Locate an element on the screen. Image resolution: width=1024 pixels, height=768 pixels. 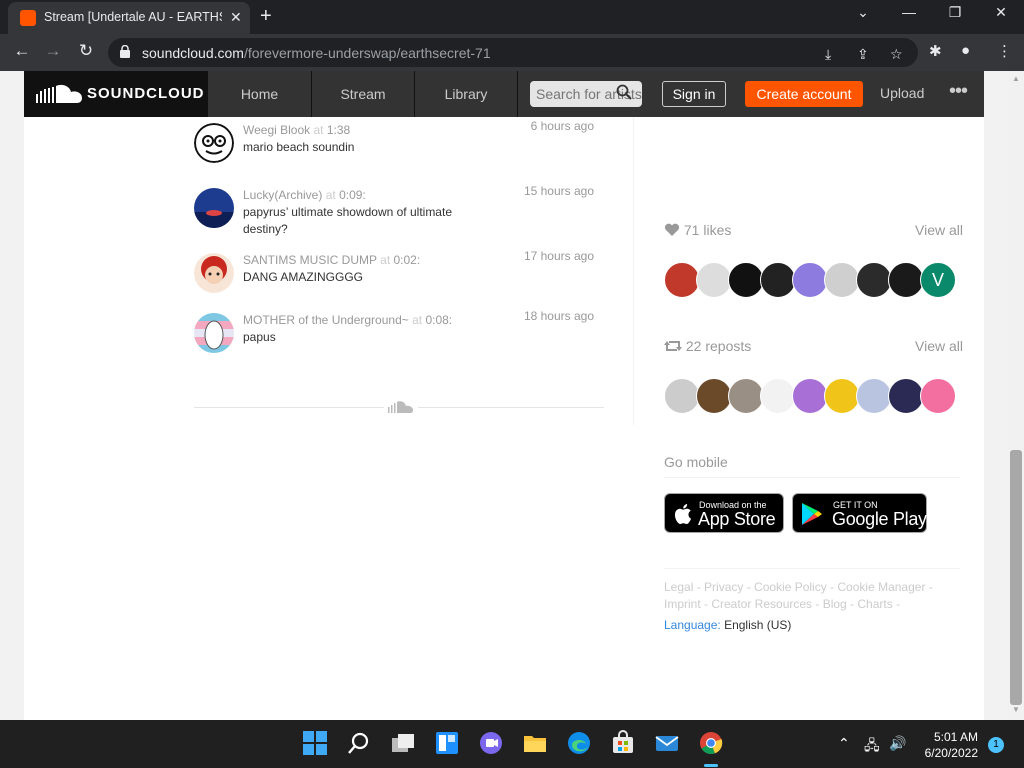
volume-icon: 🔊 is located at coordinates (897, 743).